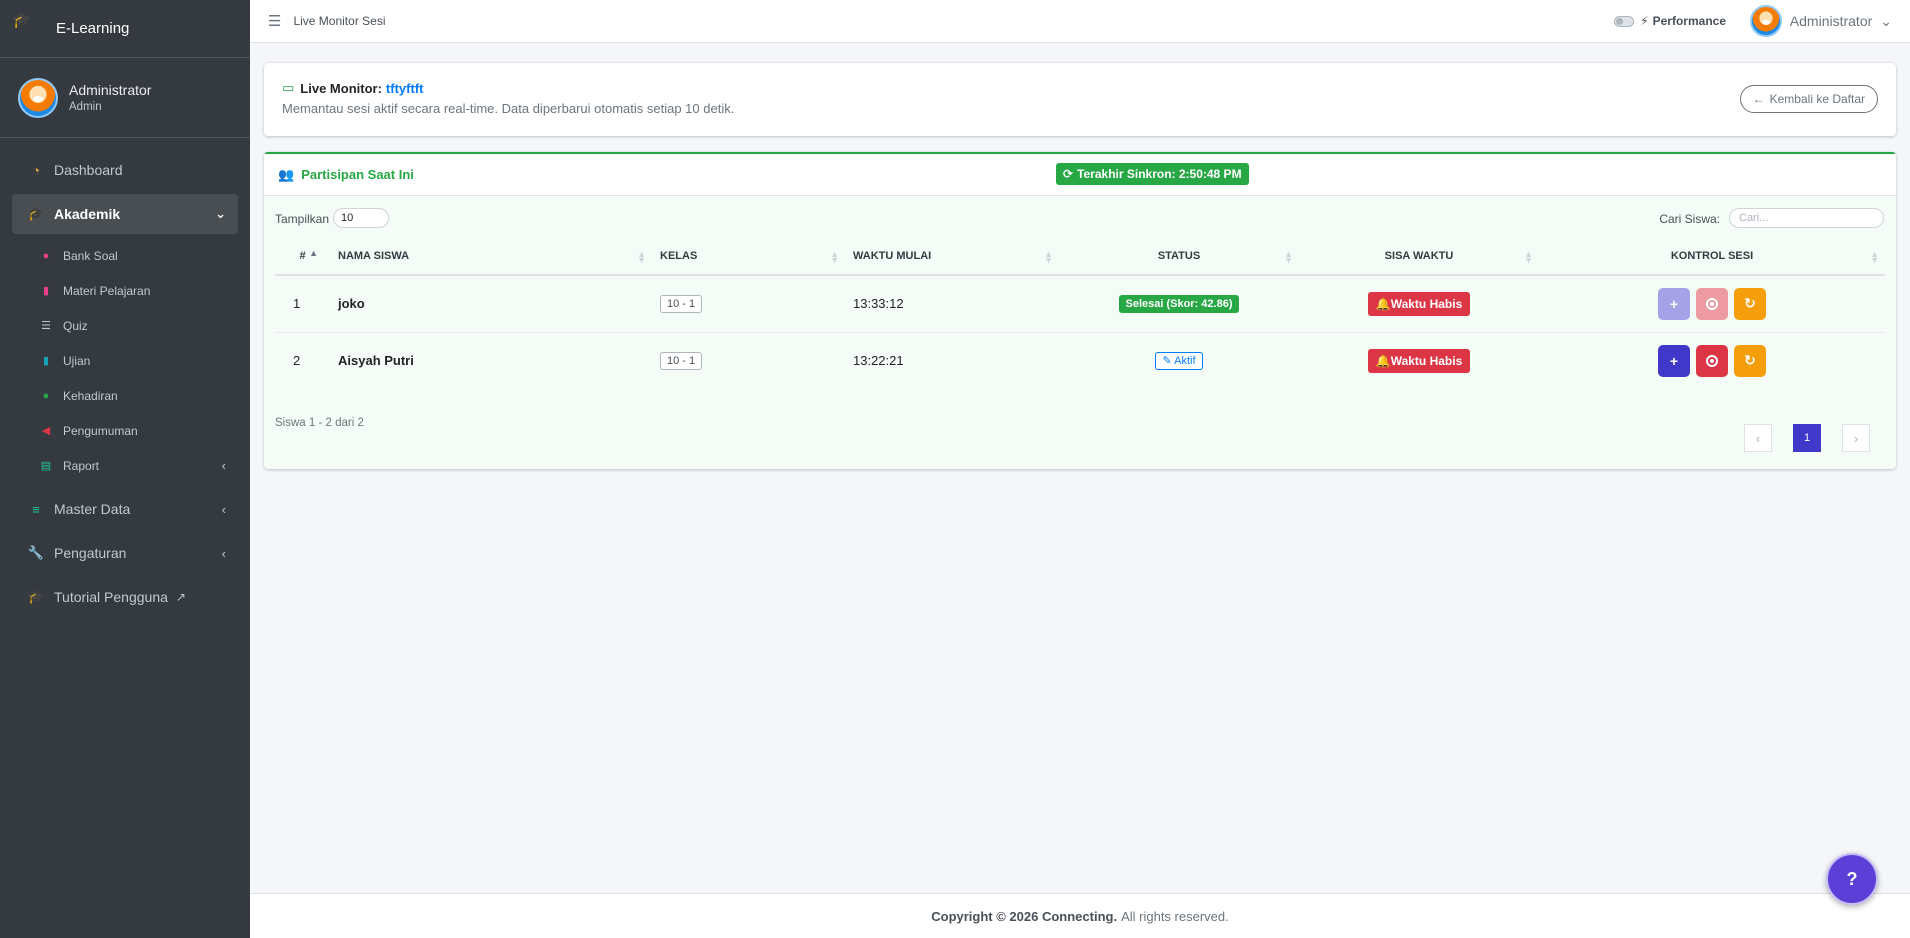 The image size is (1910, 938). I want to click on brand: 🎓 E-Learning, so click(125, 29).